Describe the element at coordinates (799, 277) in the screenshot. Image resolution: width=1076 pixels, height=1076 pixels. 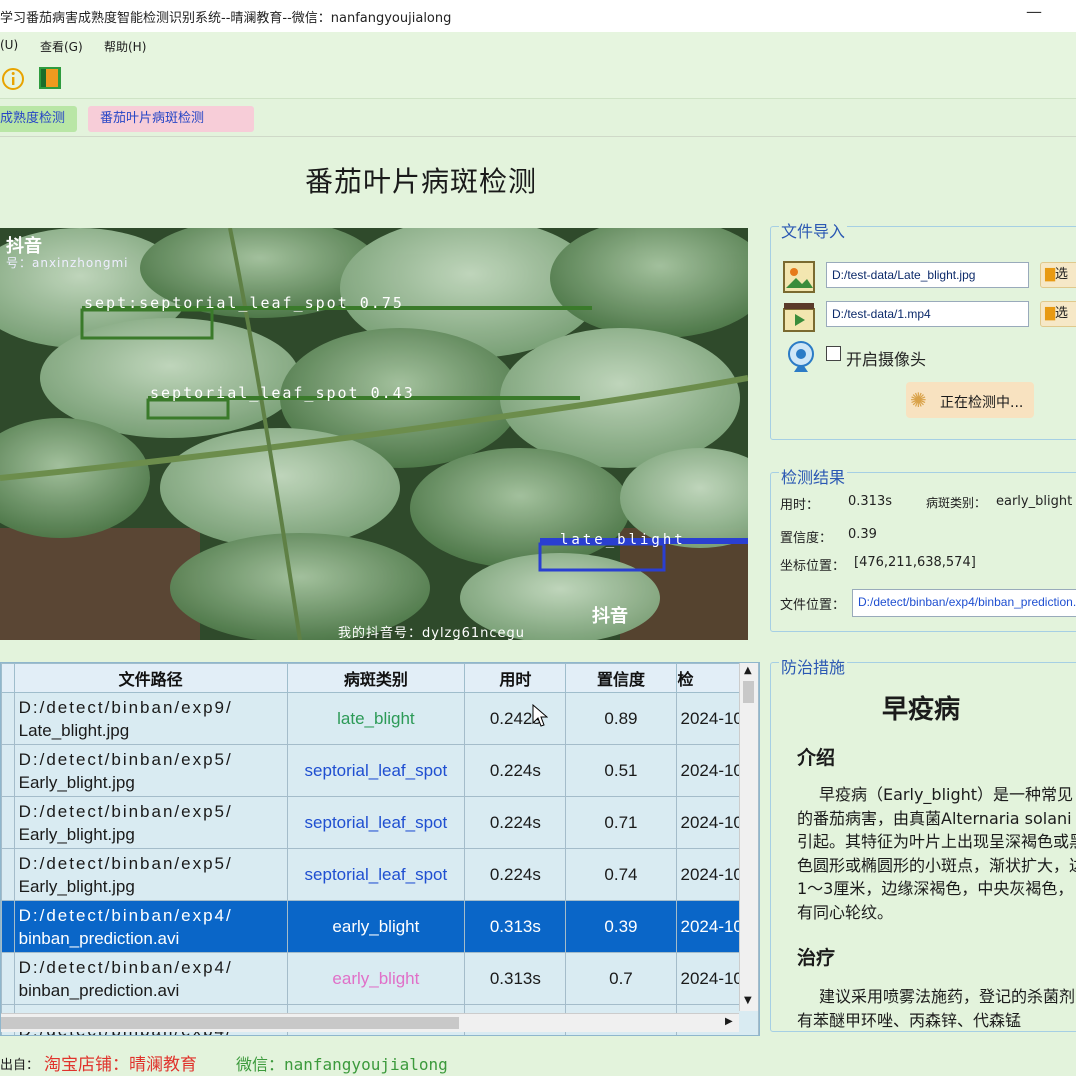
I see `image-file-icon` at that location.